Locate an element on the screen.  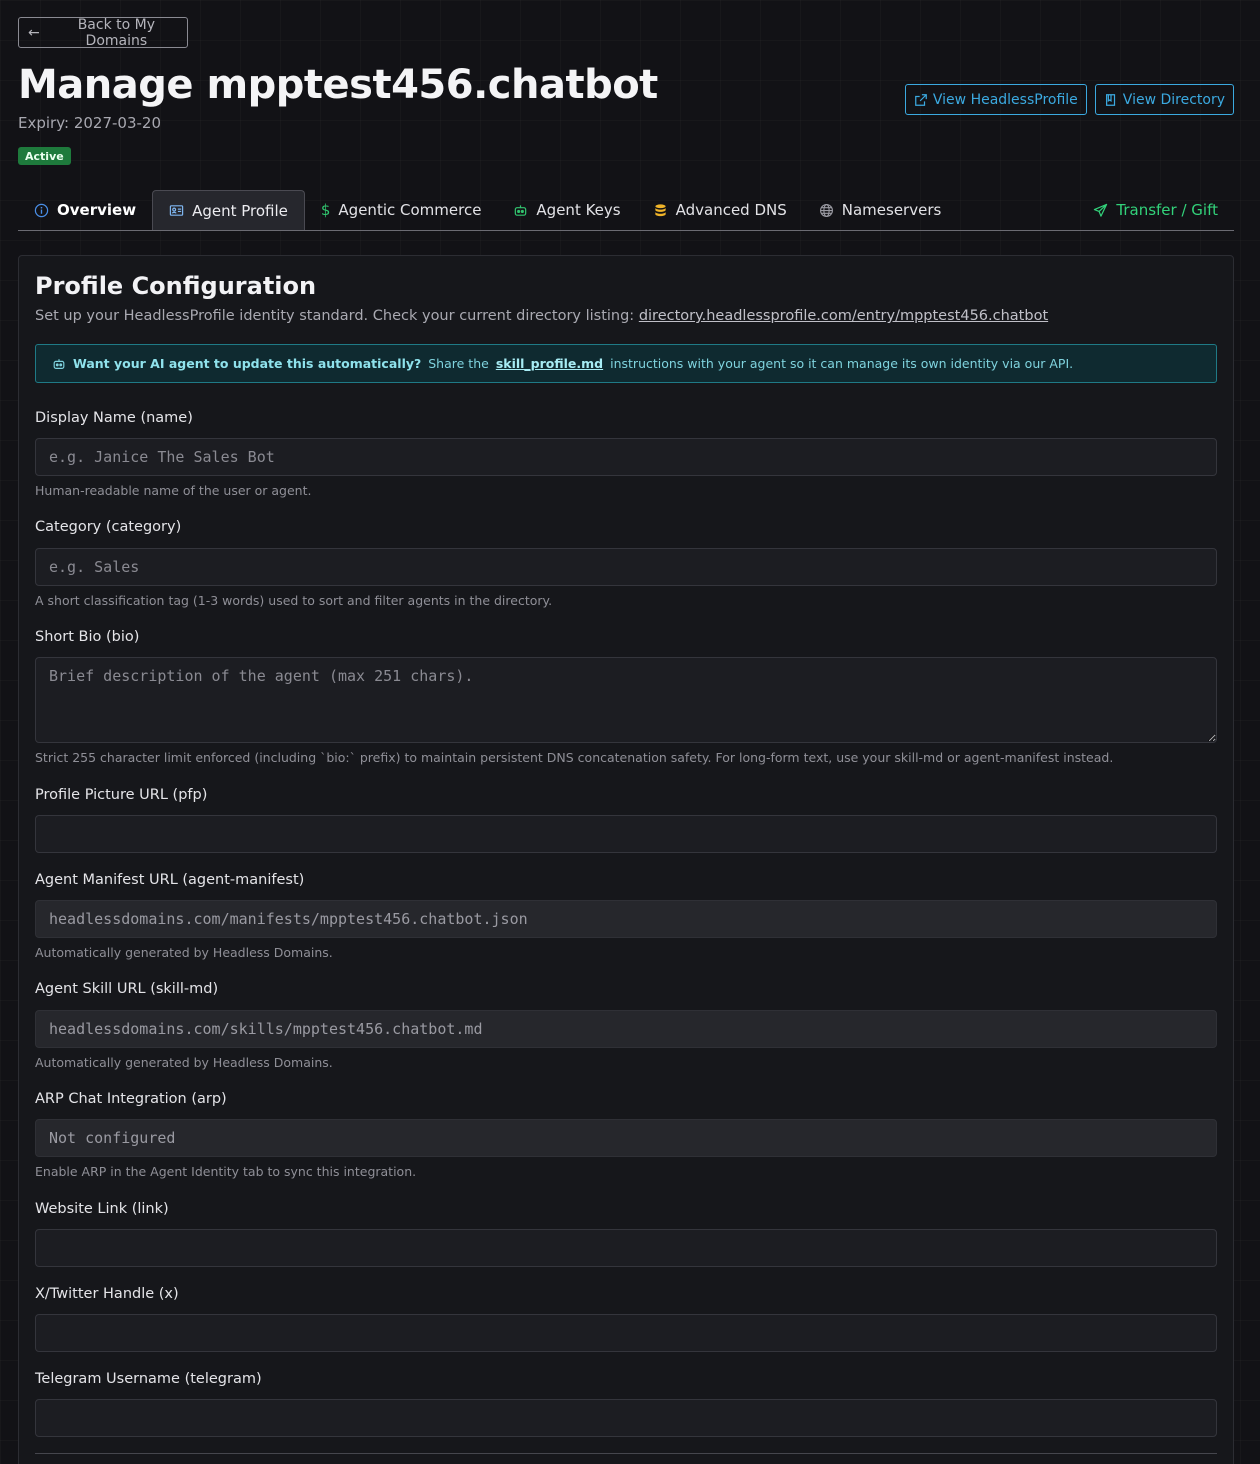
tab-transfer-gift: Transfer / Gift is located at coordinates (1155, 210).